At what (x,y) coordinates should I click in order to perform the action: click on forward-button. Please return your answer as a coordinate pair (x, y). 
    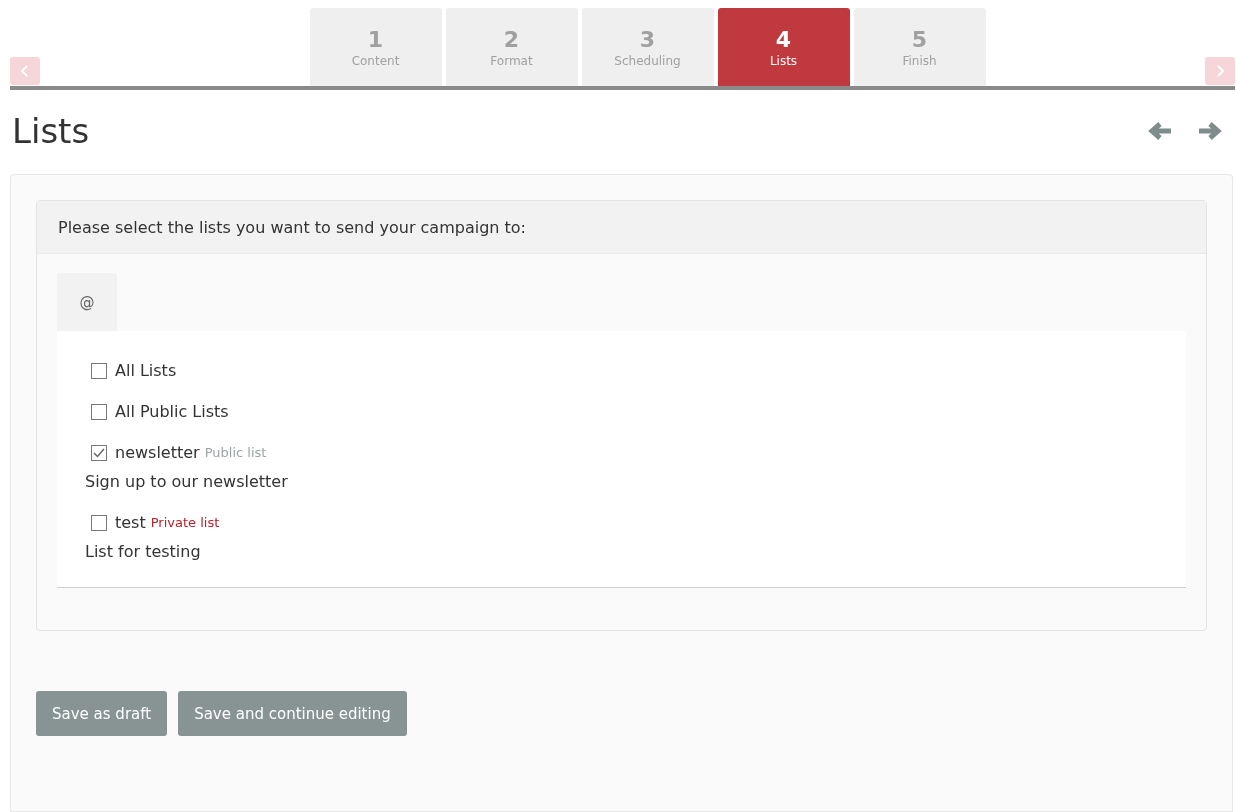
    Looking at the image, I should click on (1210, 131).